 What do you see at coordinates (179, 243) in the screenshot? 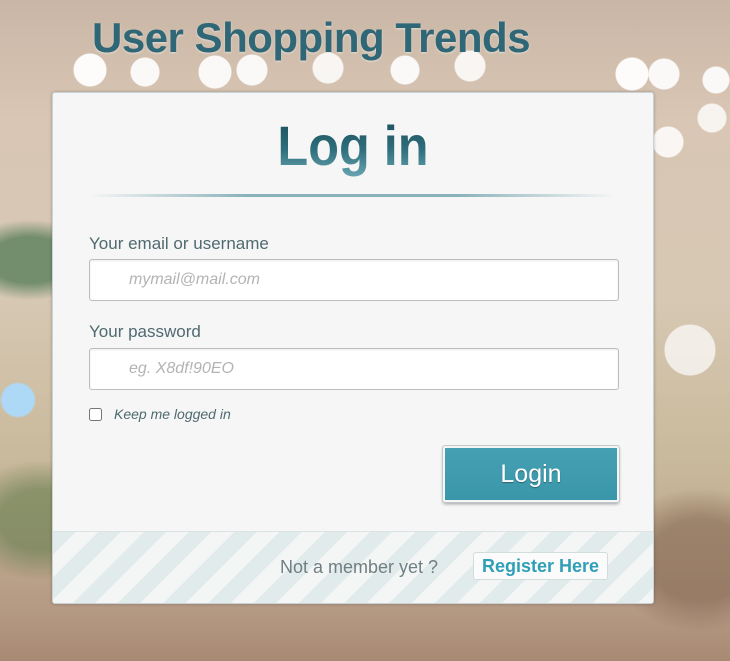
I see `email-label: Your email or username` at bounding box center [179, 243].